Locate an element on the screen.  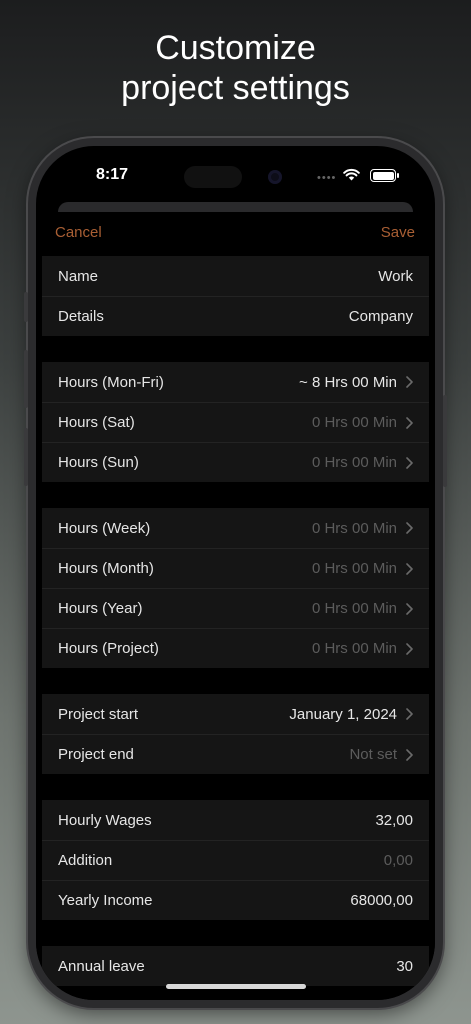
project-start-row: Project start January 1, 2024 is located at coordinates (235, 714).